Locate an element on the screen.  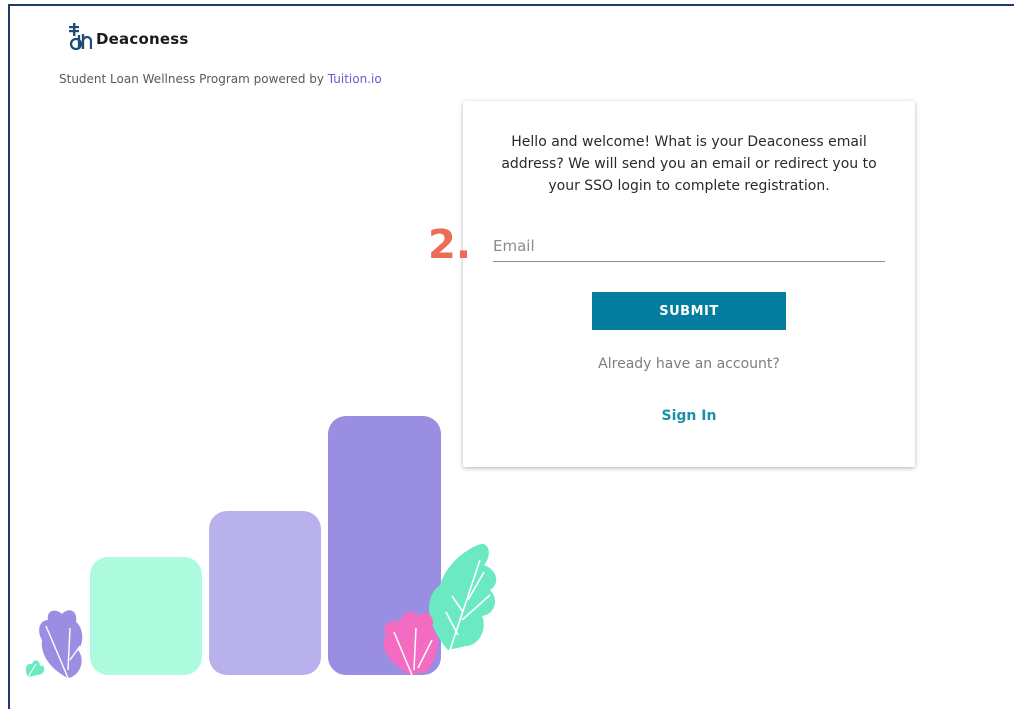
dh-monogram-icon is located at coordinates (80, 36).